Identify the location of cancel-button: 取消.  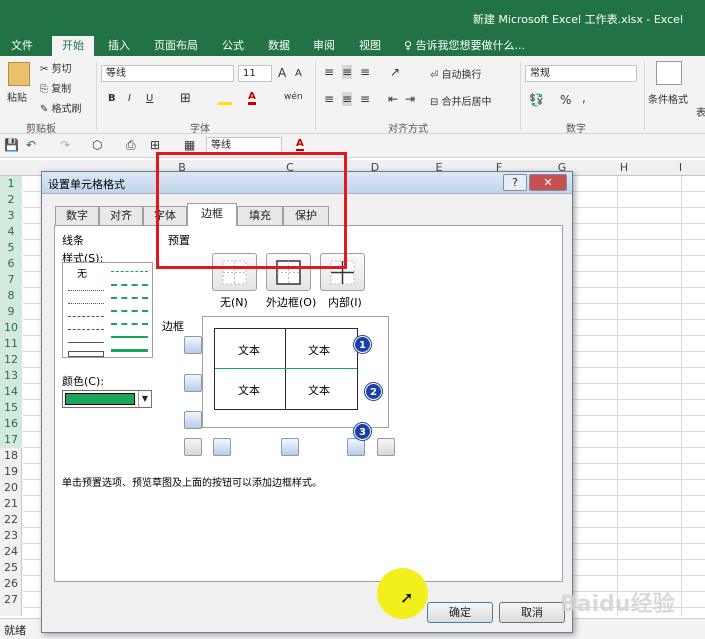
(532, 612).